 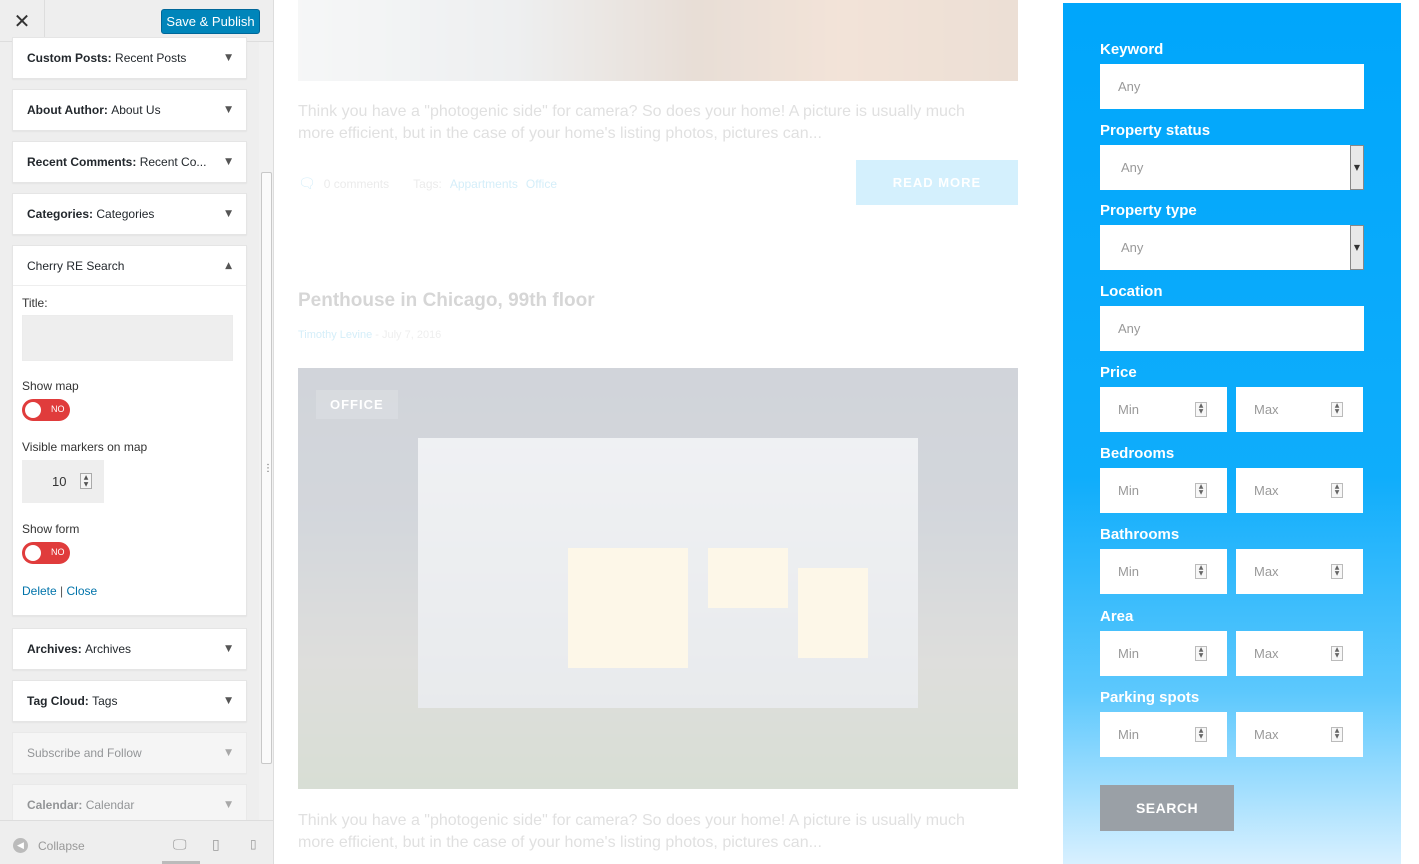 I want to click on property-status-select: Any ▼, so click(x=1232, y=167).